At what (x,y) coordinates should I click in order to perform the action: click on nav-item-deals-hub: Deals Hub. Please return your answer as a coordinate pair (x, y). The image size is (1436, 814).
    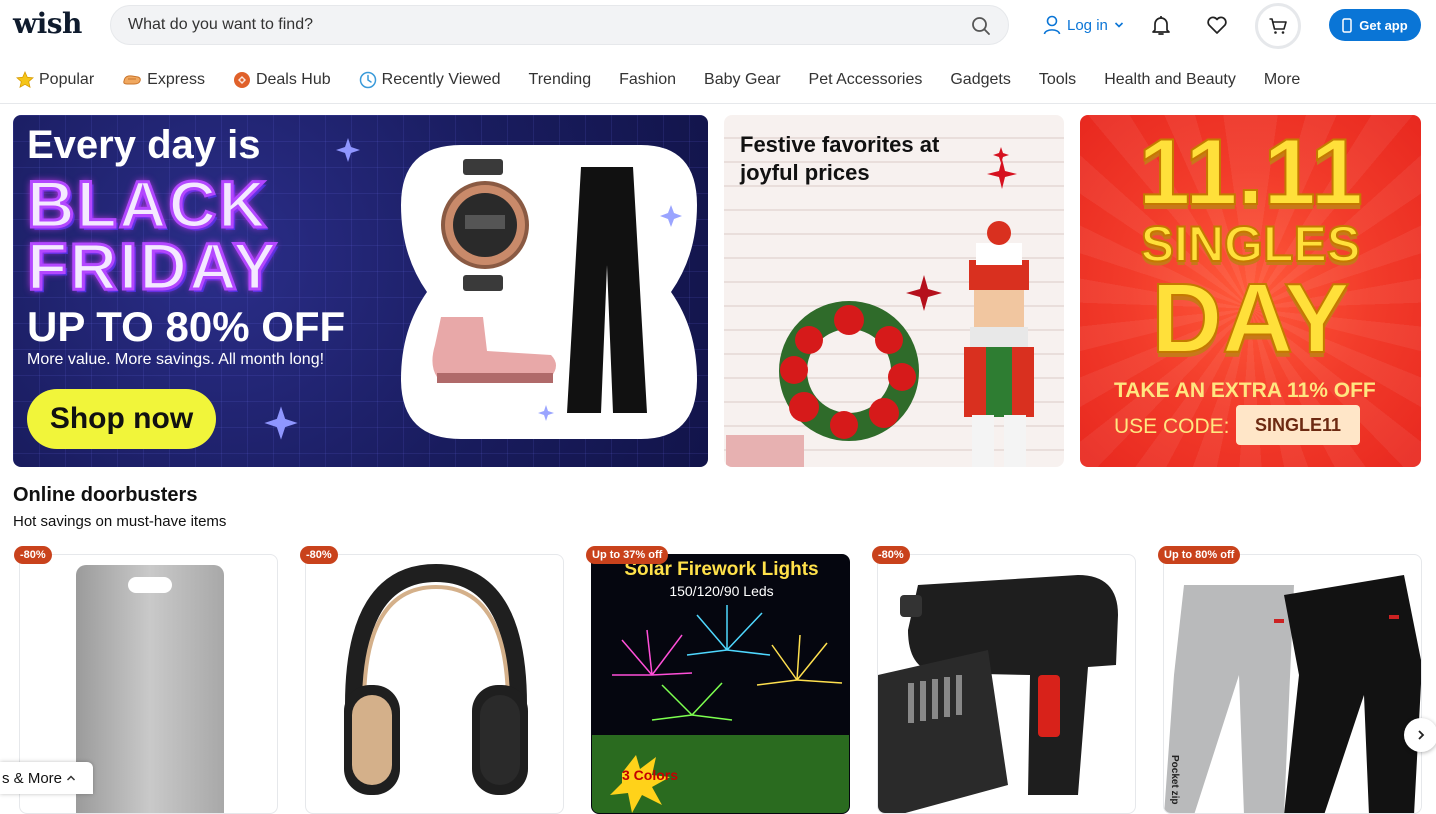
    Looking at the image, I should click on (282, 80).